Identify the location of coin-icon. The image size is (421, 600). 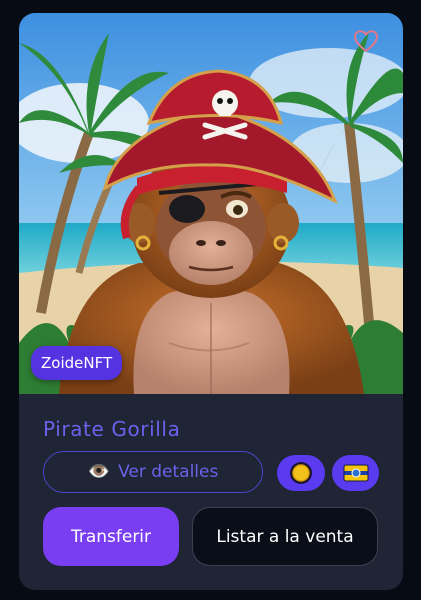
(301, 473).